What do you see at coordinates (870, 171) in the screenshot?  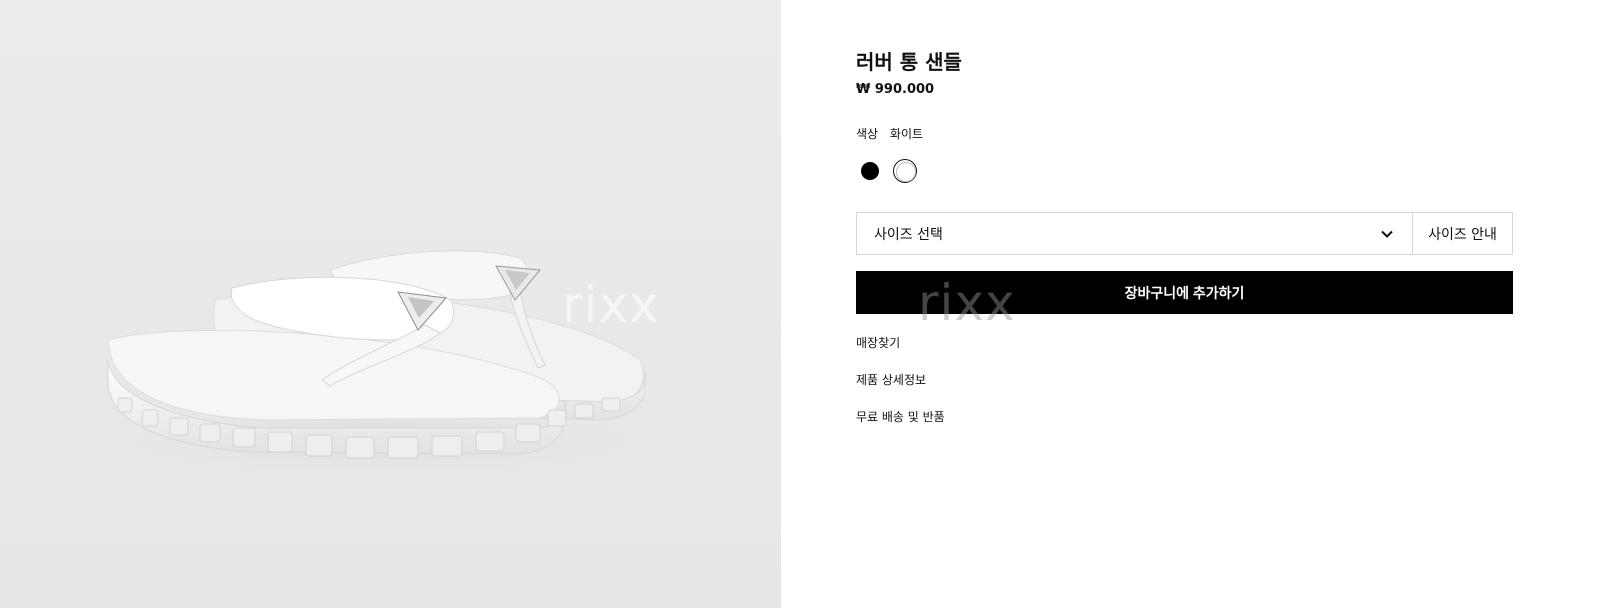 I see `color-swatch-black` at bounding box center [870, 171].